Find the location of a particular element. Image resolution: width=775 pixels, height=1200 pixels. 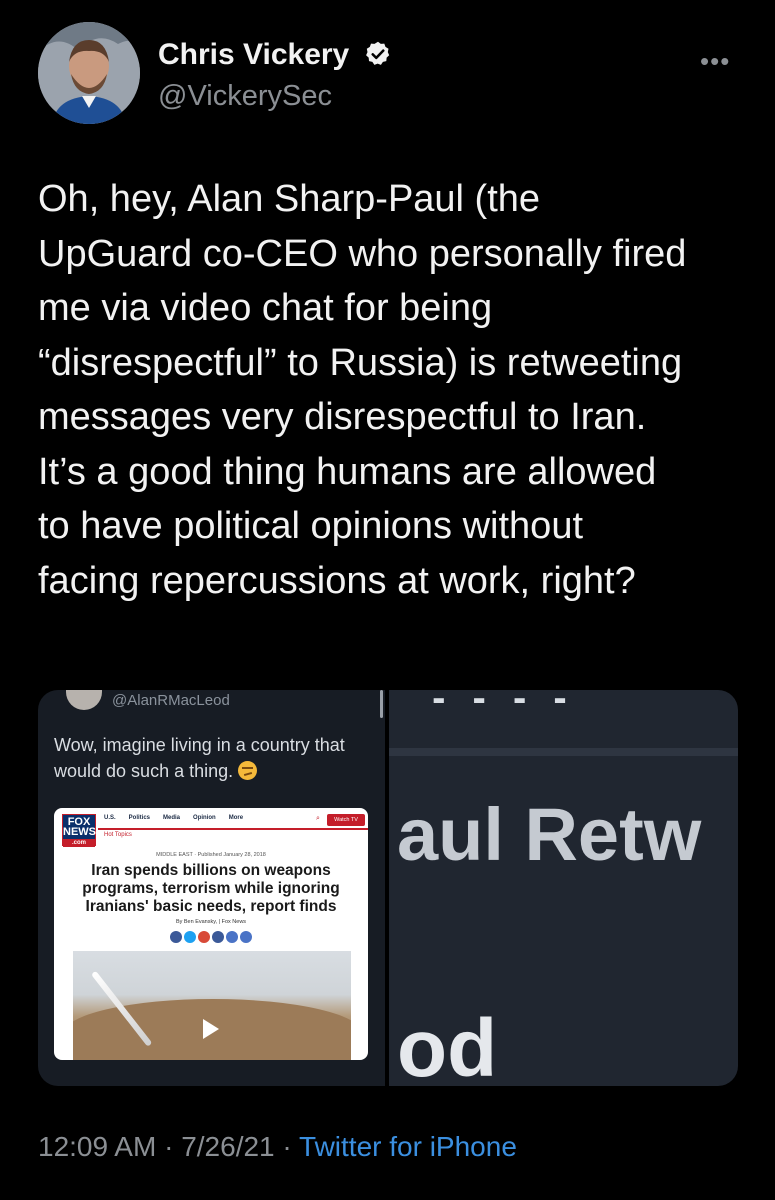

media-image-right: - - - - aul Retw od is located at coordinates (563, 888).